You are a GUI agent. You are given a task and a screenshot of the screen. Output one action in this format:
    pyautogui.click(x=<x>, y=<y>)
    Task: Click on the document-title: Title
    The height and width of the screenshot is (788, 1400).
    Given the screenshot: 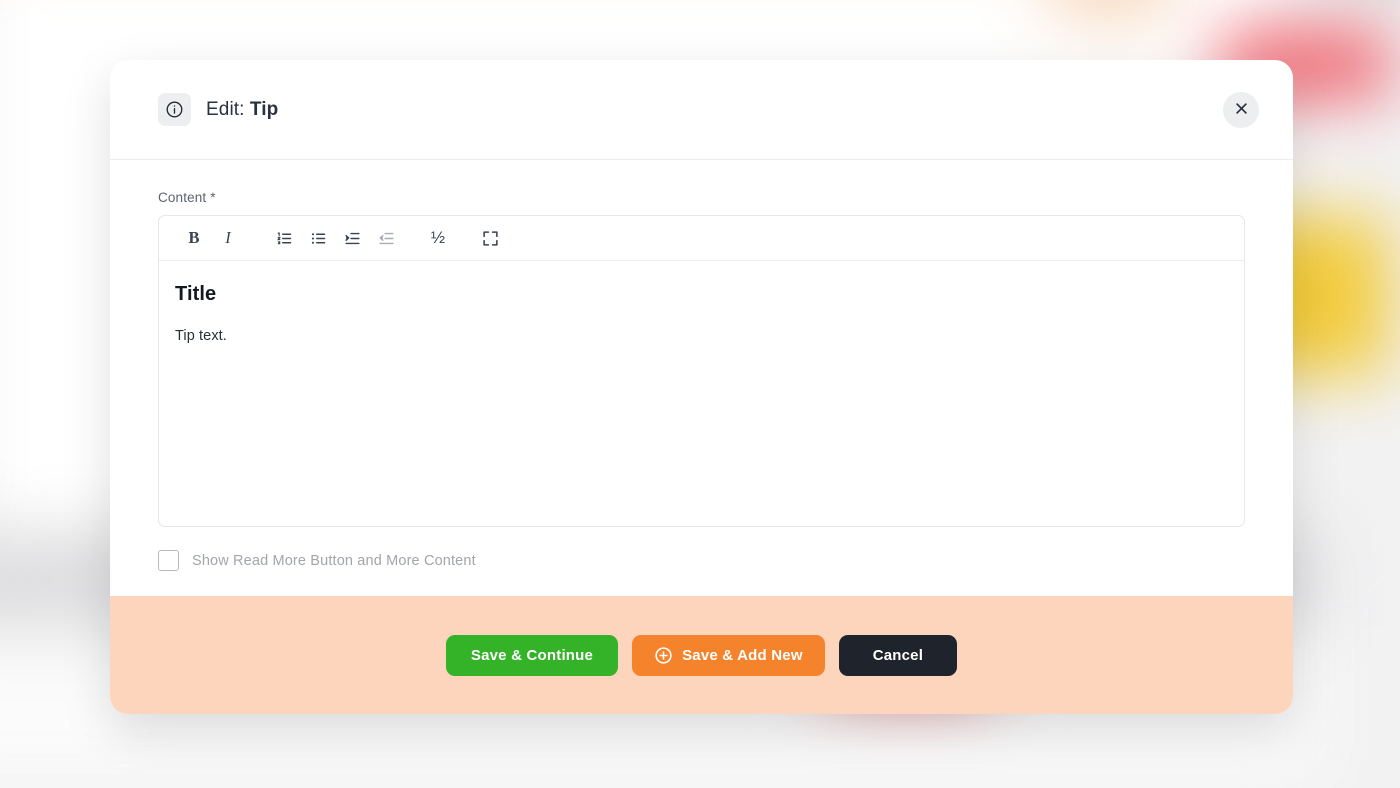 What is the action you would take?
    pyautogui.click(x=196, y=294)
    